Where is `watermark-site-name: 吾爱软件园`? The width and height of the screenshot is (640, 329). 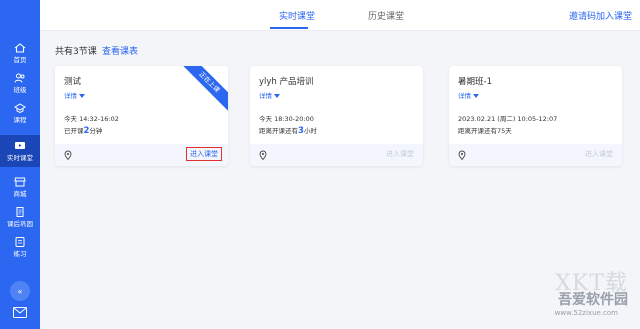 watermark-site-name: 吾爱软件园 is located at coordinates (593, 300).